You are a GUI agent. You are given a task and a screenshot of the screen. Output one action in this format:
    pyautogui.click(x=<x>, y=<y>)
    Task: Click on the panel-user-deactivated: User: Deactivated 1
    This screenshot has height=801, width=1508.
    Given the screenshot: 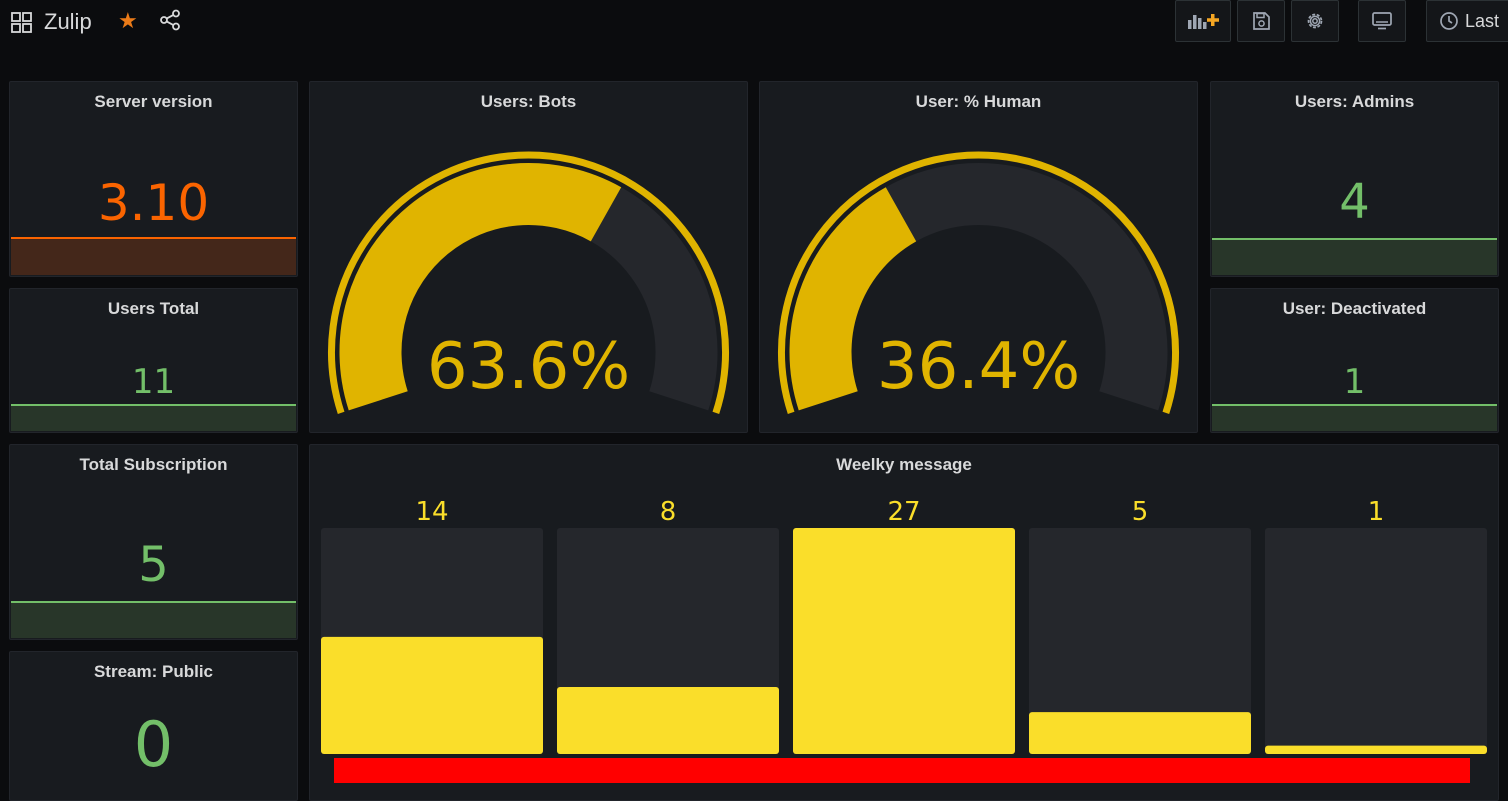 What is the action you would take?
    pyautogui.click(x=1354, y=360)
    